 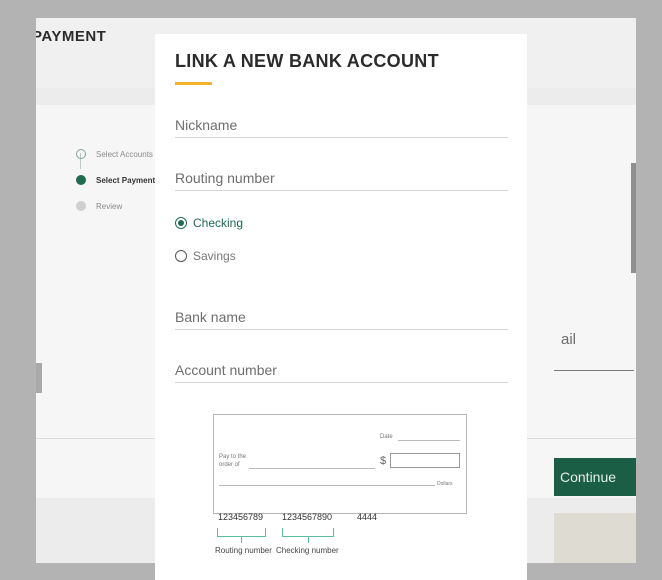 What do you see at coordinates (229, 465) in the screenshot?
I see `check-pay-line2: order of` at bounding box center [229, 465].